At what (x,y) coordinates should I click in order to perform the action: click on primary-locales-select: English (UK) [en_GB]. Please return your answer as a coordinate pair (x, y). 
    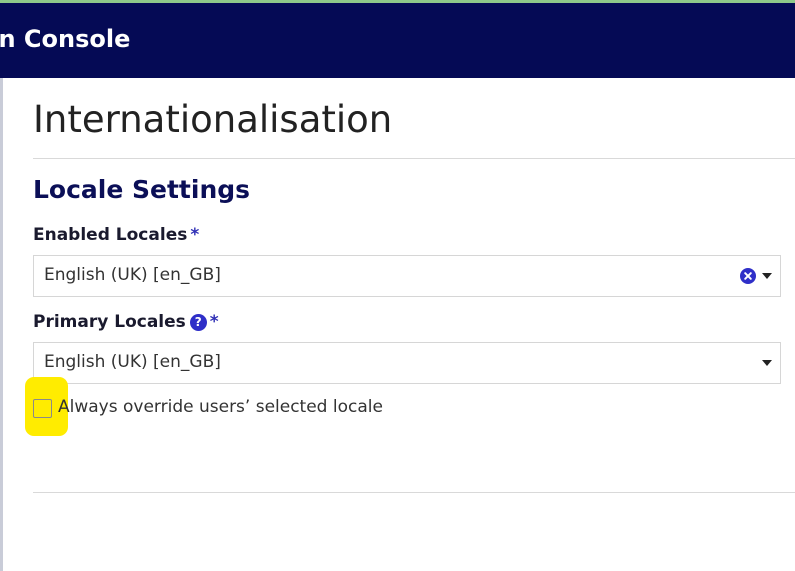
    Looking at the image, I should click on (407, 363).